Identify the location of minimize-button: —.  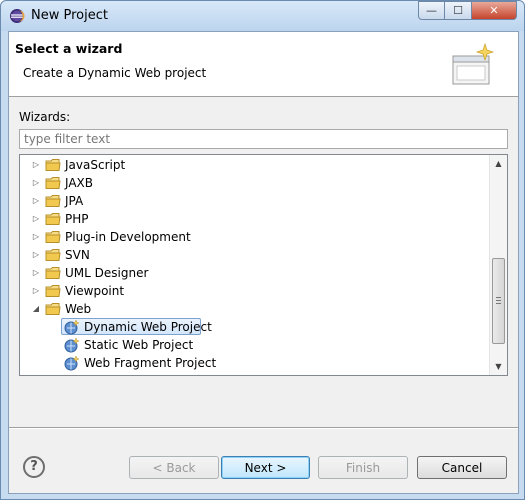
(431, 10).